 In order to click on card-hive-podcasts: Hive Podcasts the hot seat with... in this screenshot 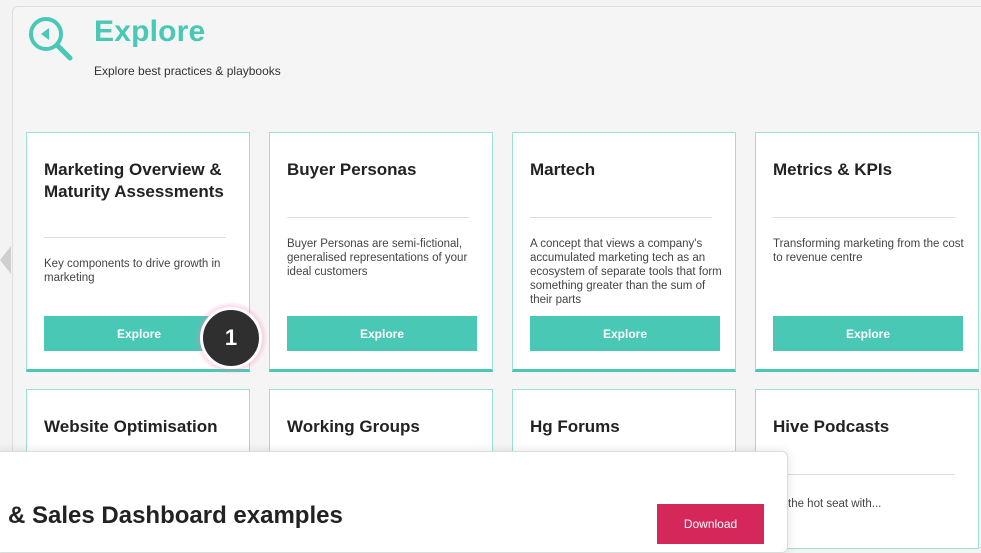, I will do `click(867, 469)`.